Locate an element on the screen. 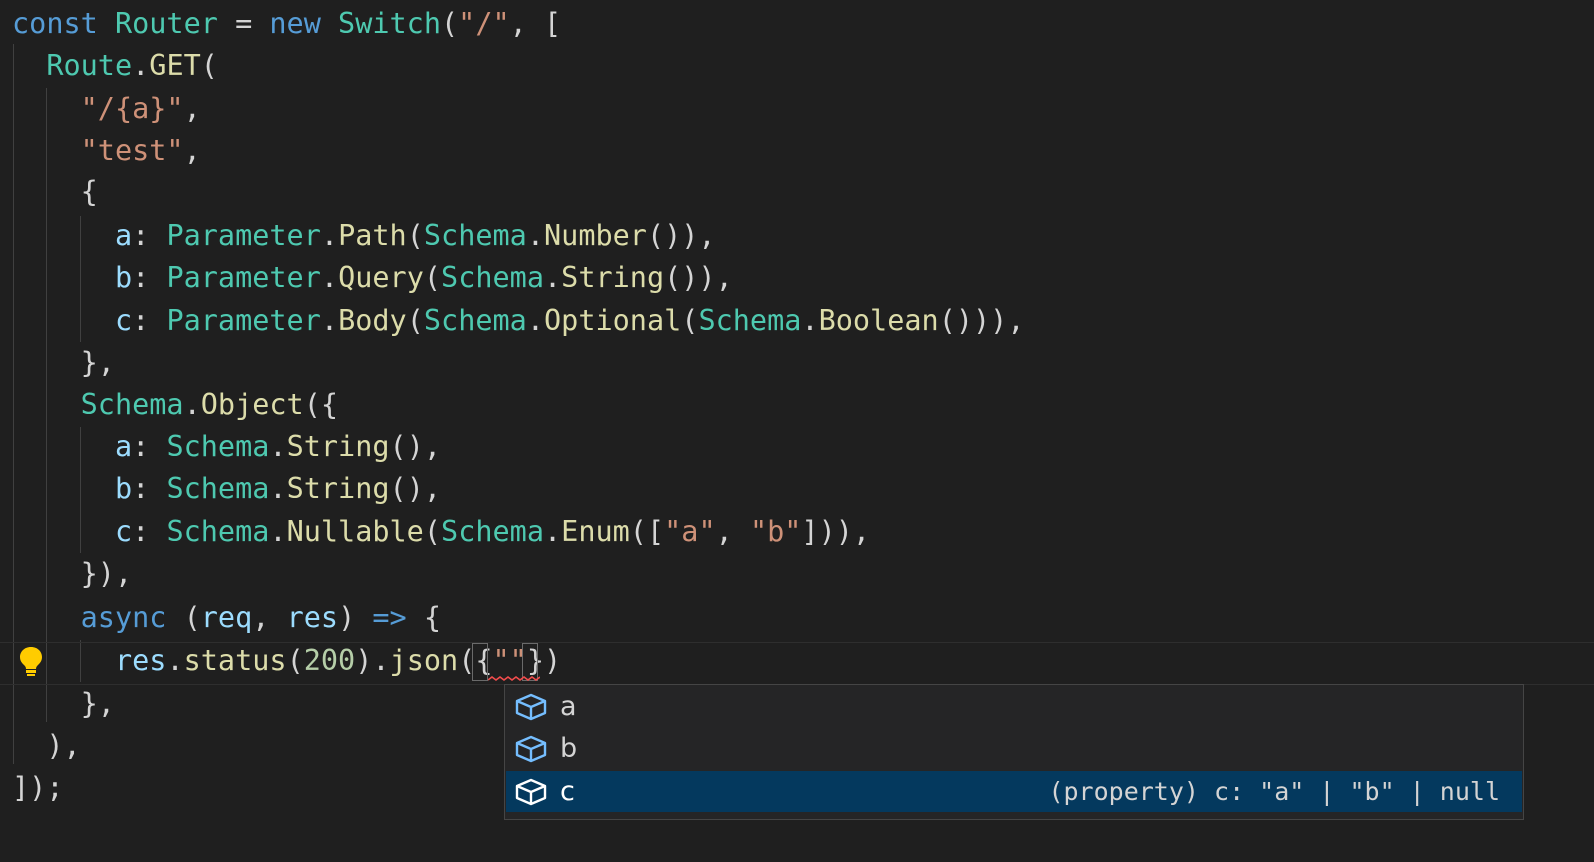  code-token: c is located at coordinates (123, 531).